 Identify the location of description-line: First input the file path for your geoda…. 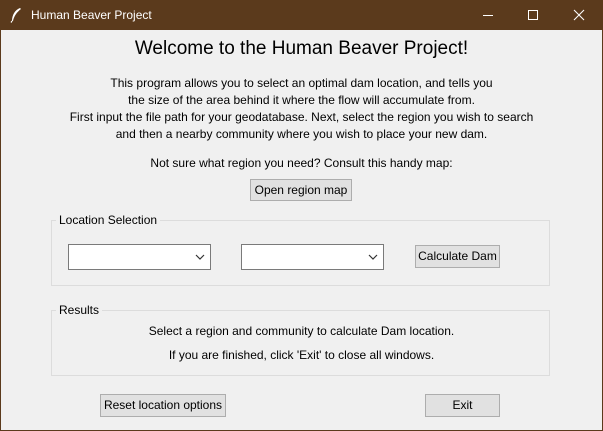
(301, 117).